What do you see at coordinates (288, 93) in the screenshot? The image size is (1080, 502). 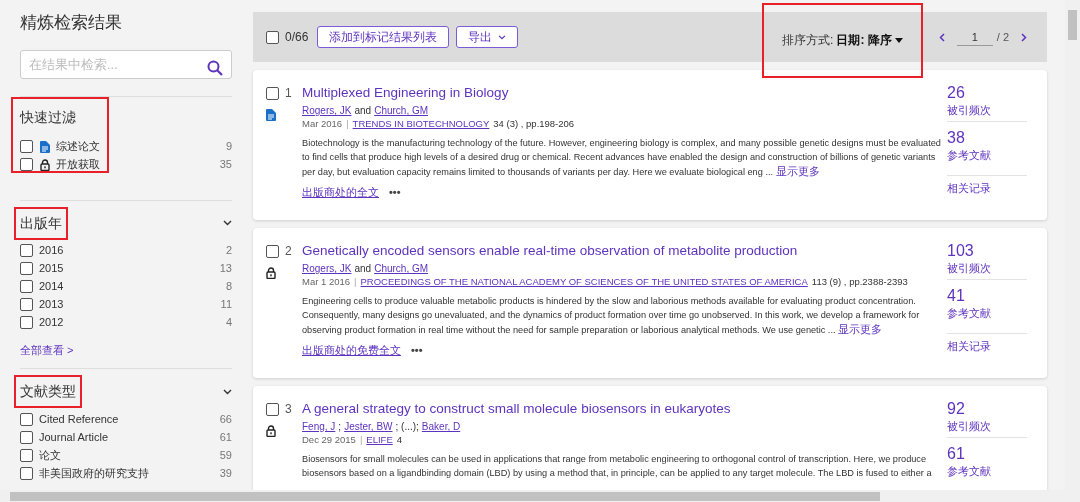 I see `result-number: 1` at bounding box center [288, 93].